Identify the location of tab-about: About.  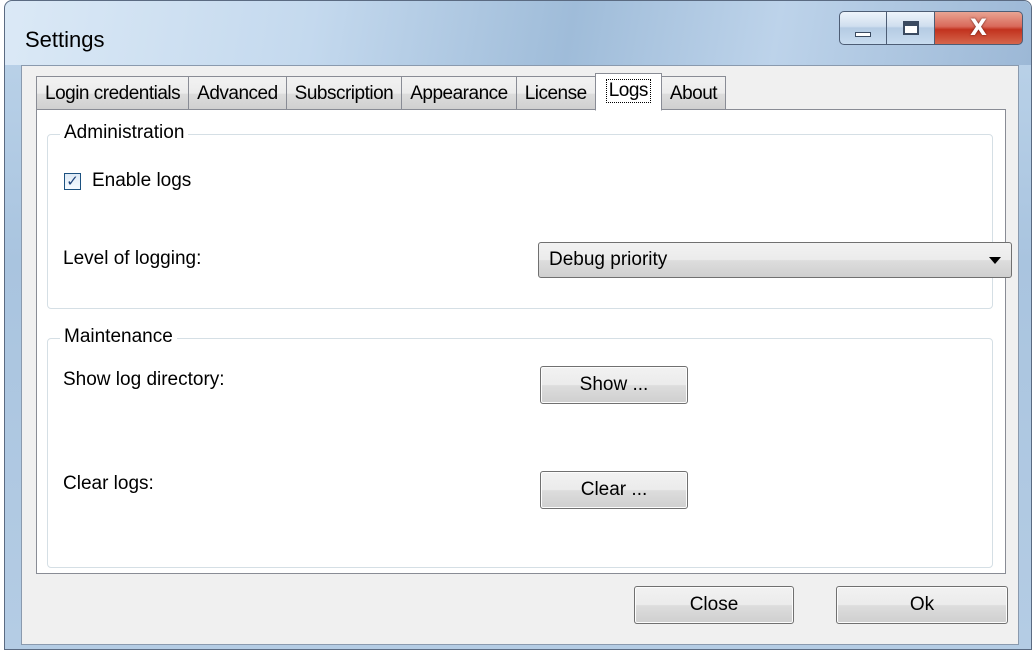
(693, 93).